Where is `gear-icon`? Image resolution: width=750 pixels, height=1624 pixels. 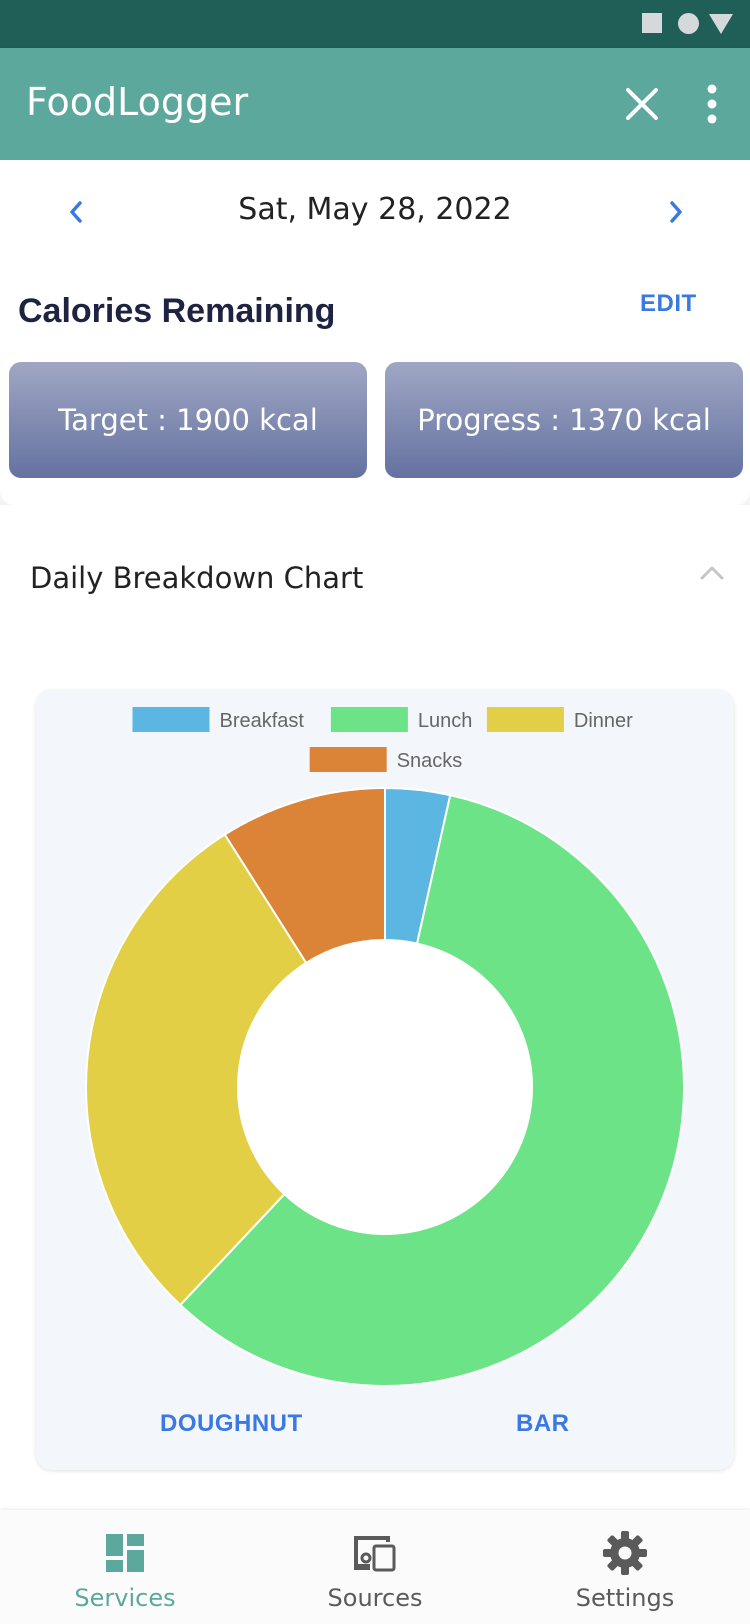
gear-icon is located at coordinates (625, 1553).